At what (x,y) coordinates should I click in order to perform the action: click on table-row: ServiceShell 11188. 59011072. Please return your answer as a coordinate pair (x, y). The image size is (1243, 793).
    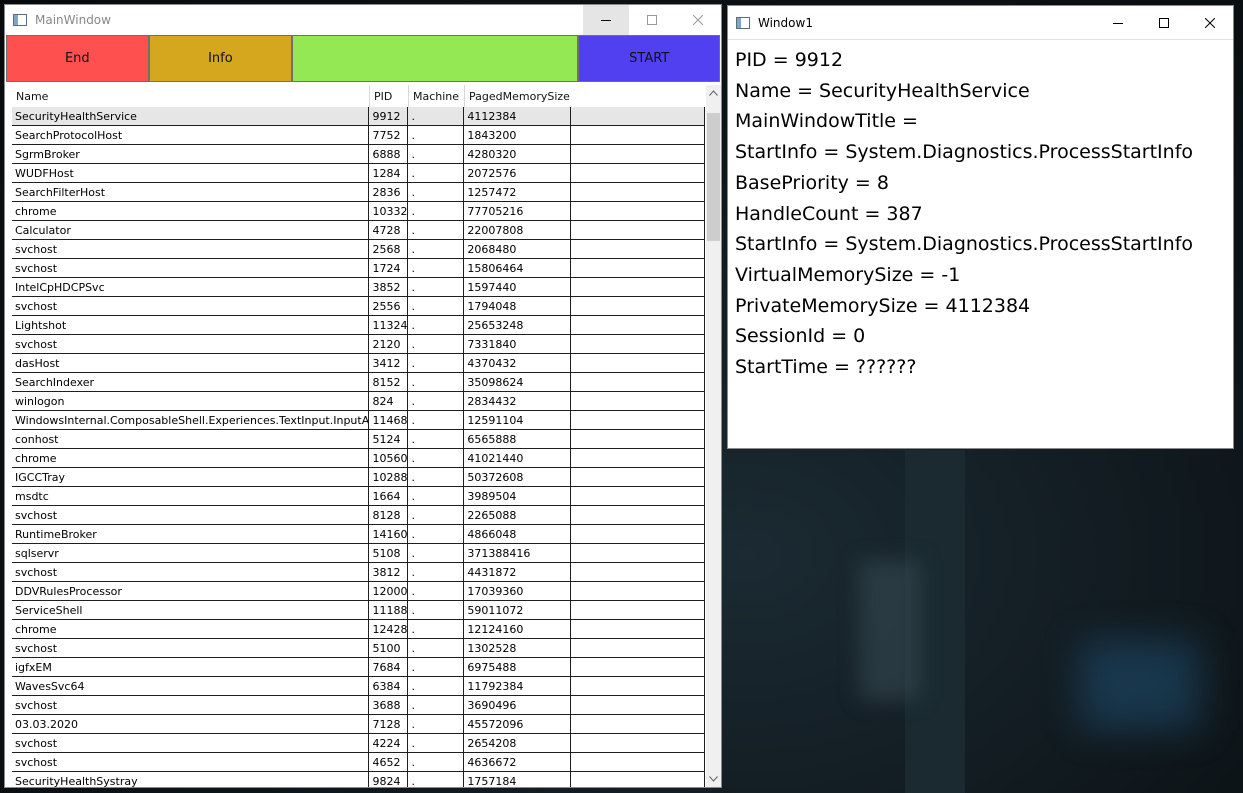
    Looking at the image, I should click on (358, 610).